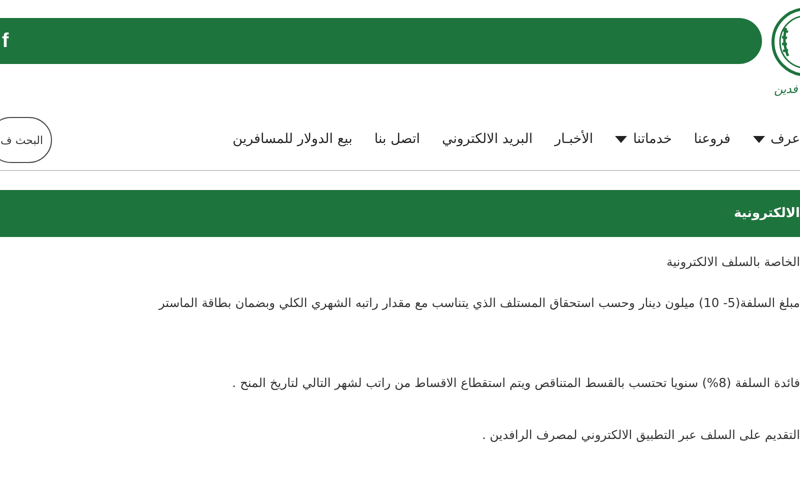 Image resolution: width=800 pixels, height=500 pixels. Describe the element at coordinates (785, 139) in the screenshot. I see `nav-link: عرف` at that location.